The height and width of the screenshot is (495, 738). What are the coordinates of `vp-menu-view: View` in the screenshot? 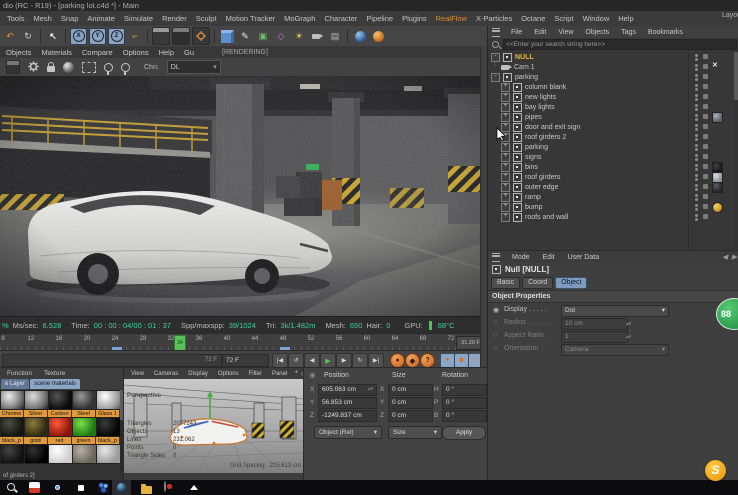 It's located at (137, 374).